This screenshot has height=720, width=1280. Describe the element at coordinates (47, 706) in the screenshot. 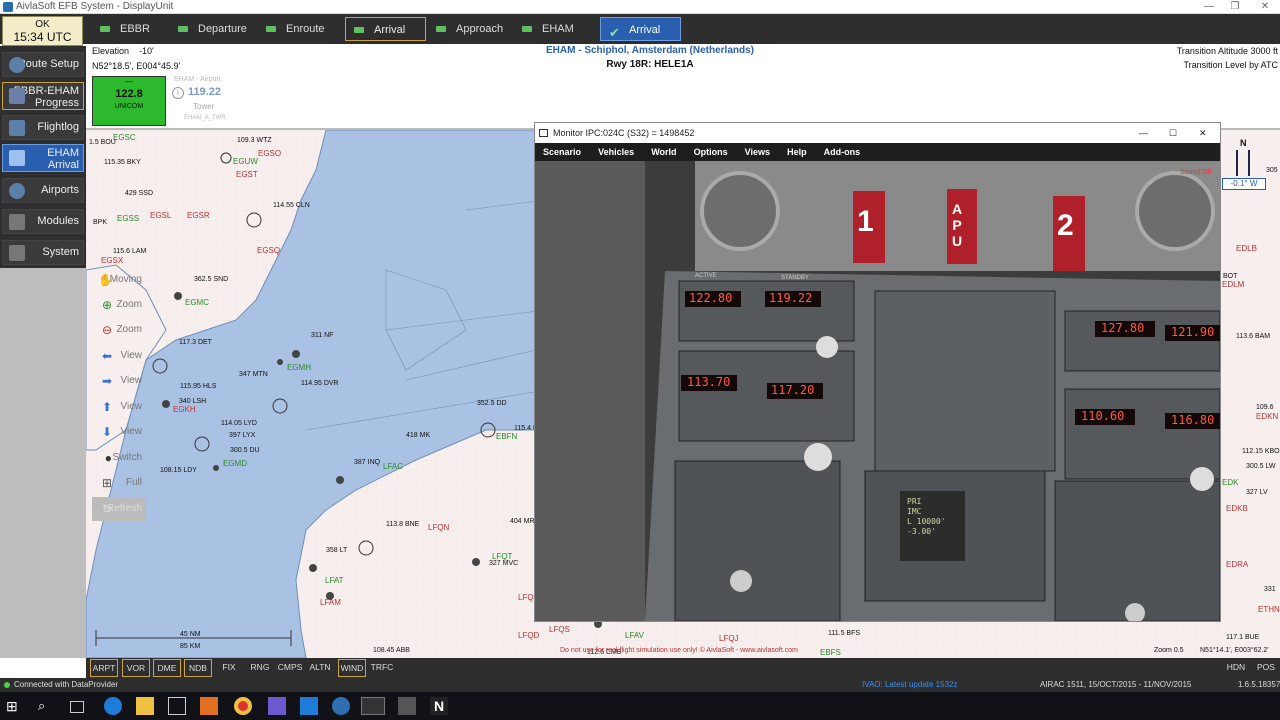

I see `search-icon: ⌕` at that location.